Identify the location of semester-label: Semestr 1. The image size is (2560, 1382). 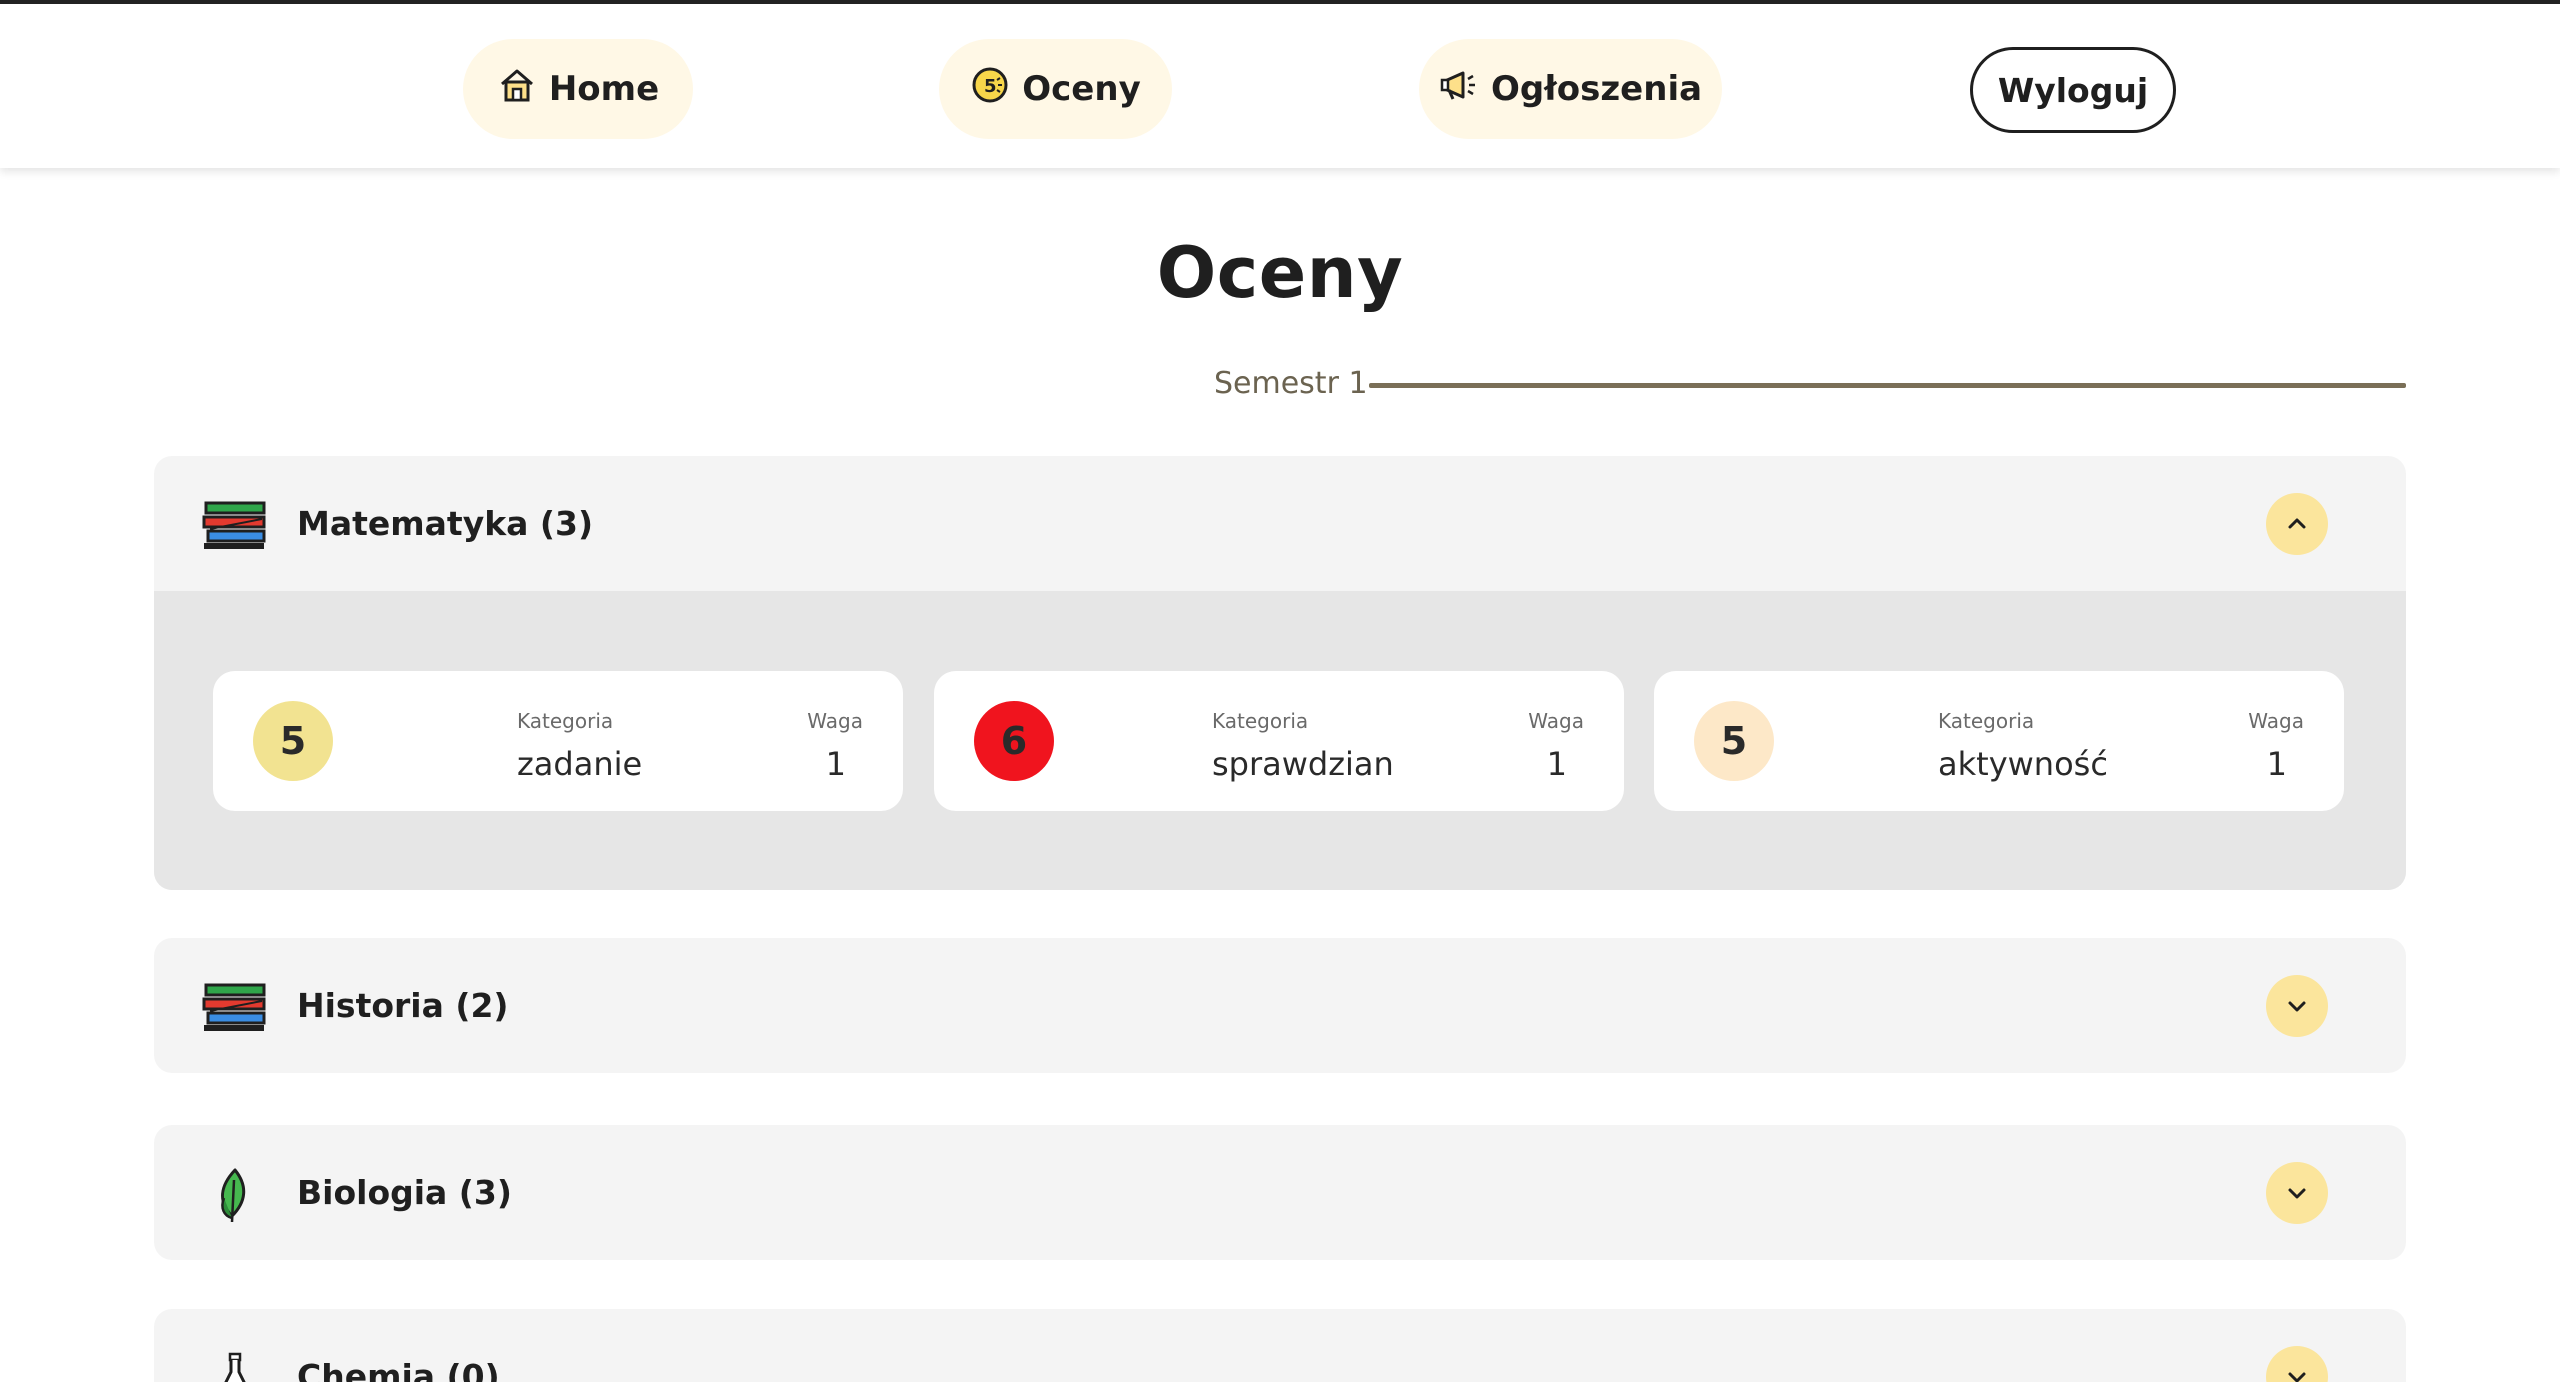
(1291, 383).